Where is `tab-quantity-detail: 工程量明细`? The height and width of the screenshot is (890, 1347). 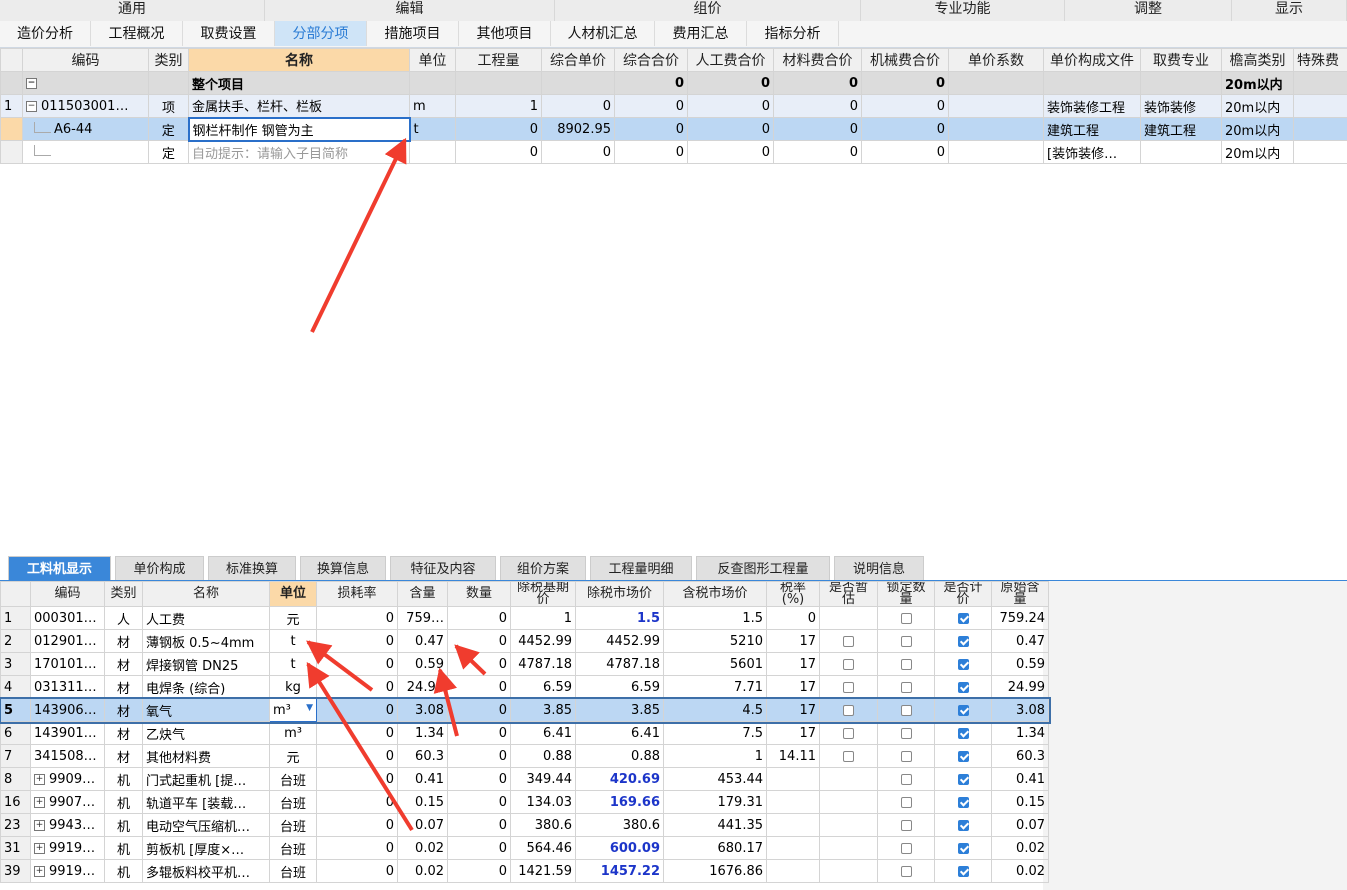
tab-quantity-detail: 工程量明细 is located at coordinates (641, 568).